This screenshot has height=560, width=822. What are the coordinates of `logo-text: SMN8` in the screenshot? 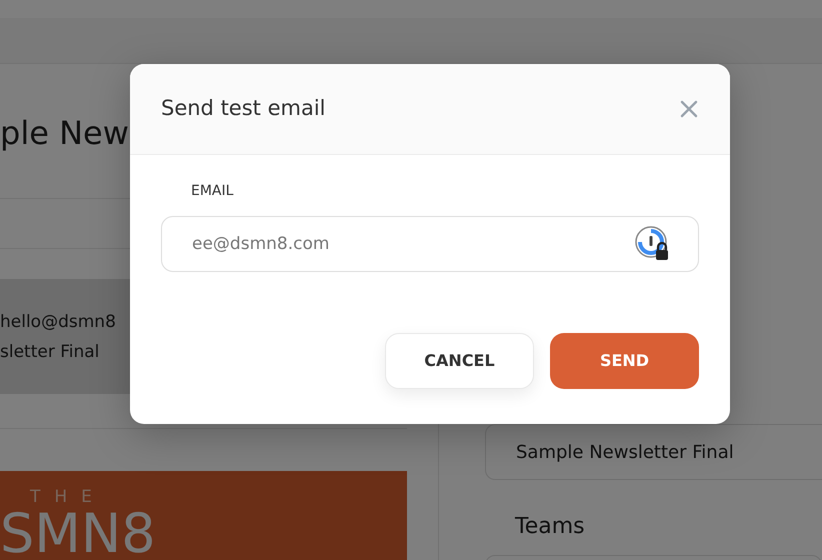 It's located at (78, 533).